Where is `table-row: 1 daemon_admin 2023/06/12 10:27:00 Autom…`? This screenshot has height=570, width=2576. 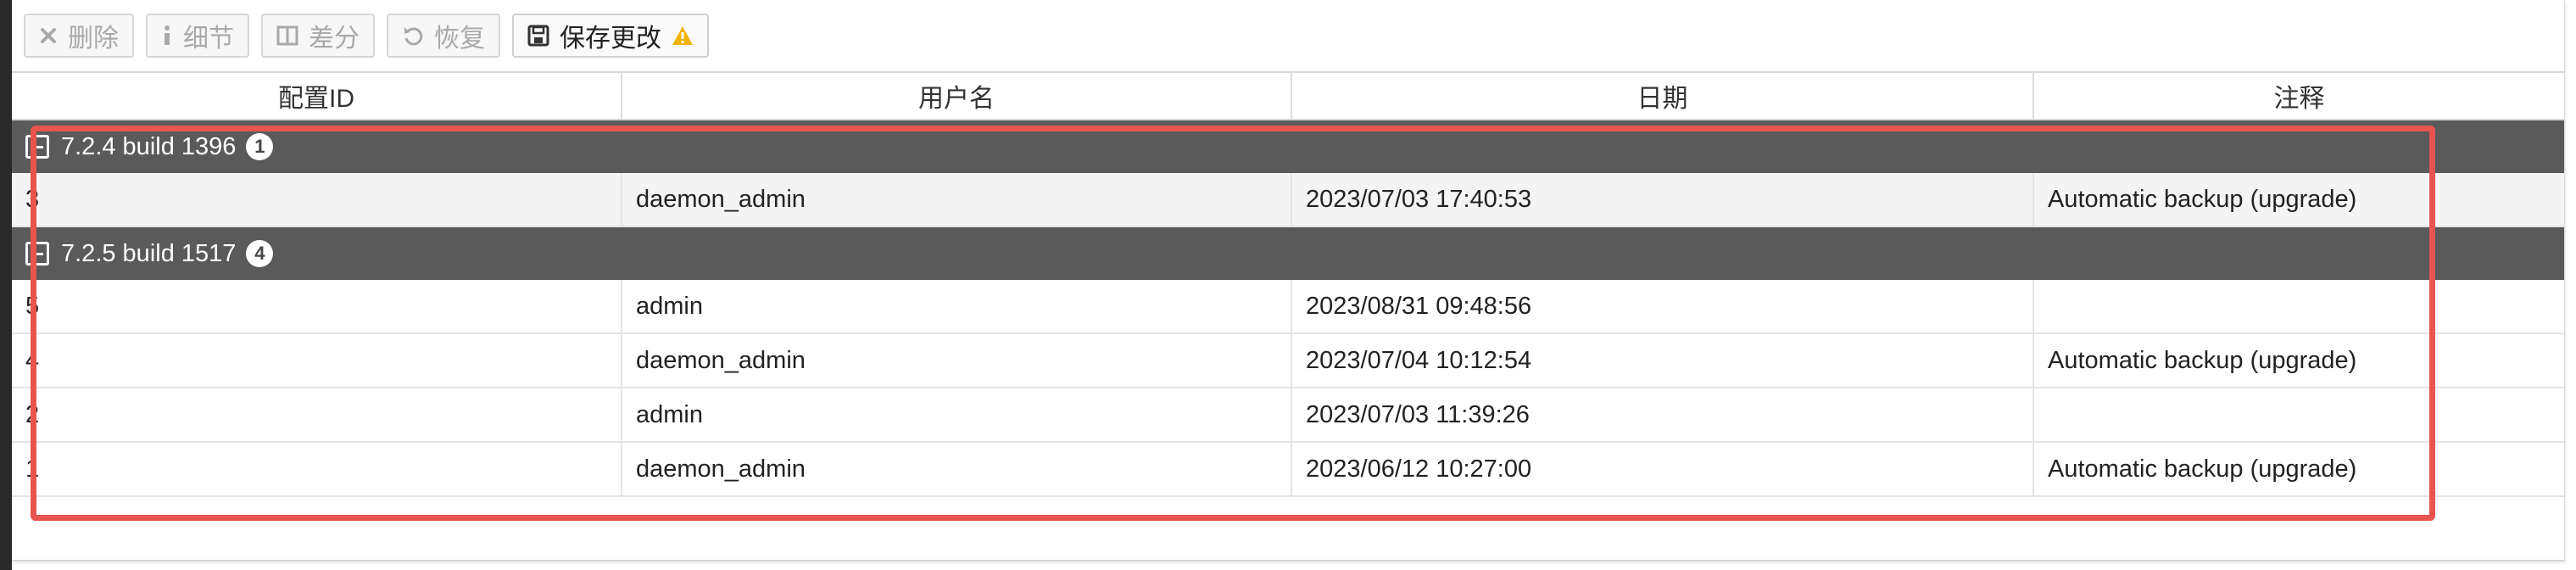 table-row: 1 daemon_admin 2023/06/12 10:27:00 Autom… is located at coordinates (1288, 470).